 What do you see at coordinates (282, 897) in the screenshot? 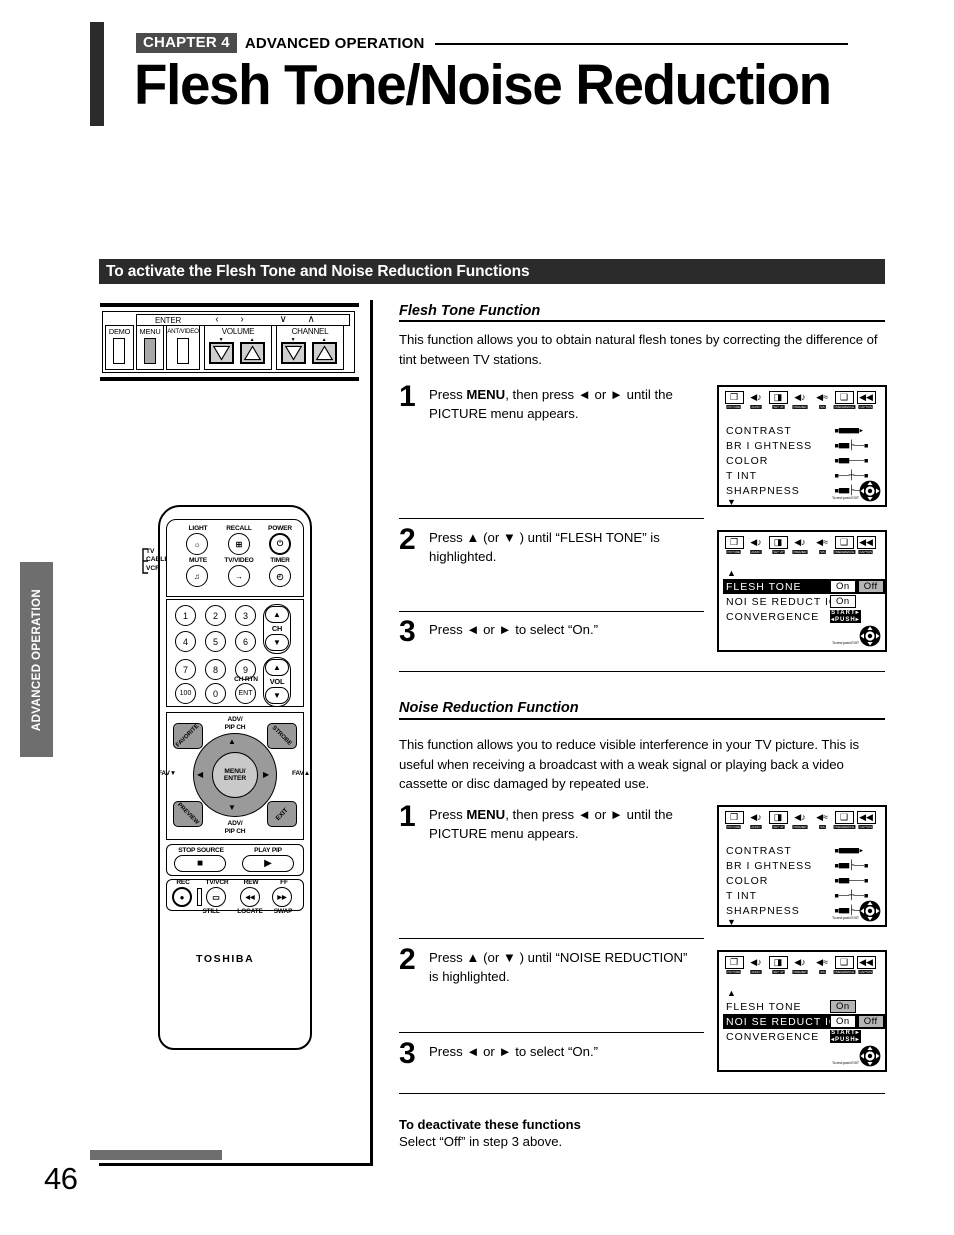
I see `ff-button: ▶▶` at bounding box center [282, 897].